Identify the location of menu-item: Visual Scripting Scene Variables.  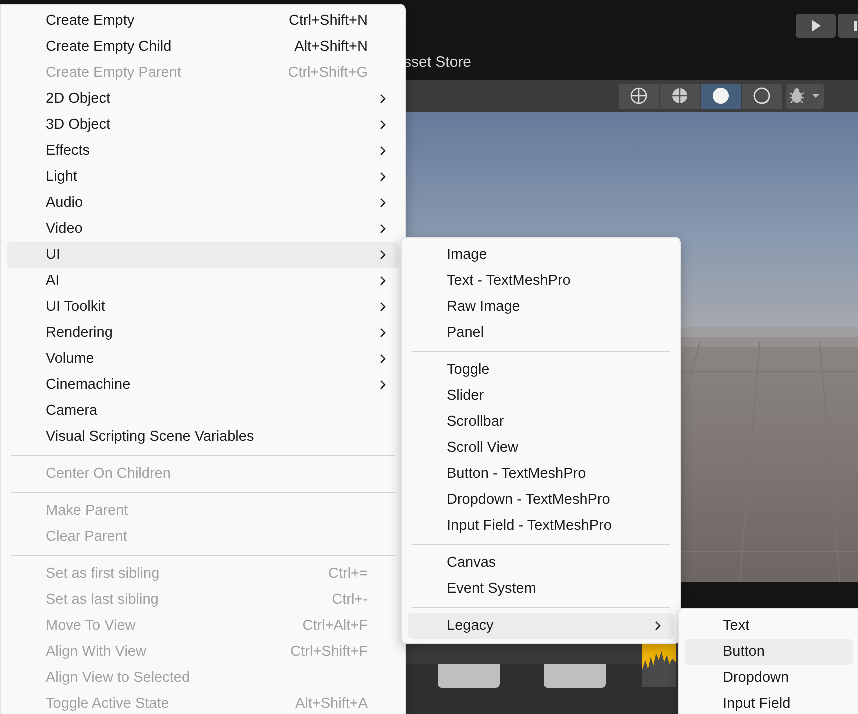
(203, 437).